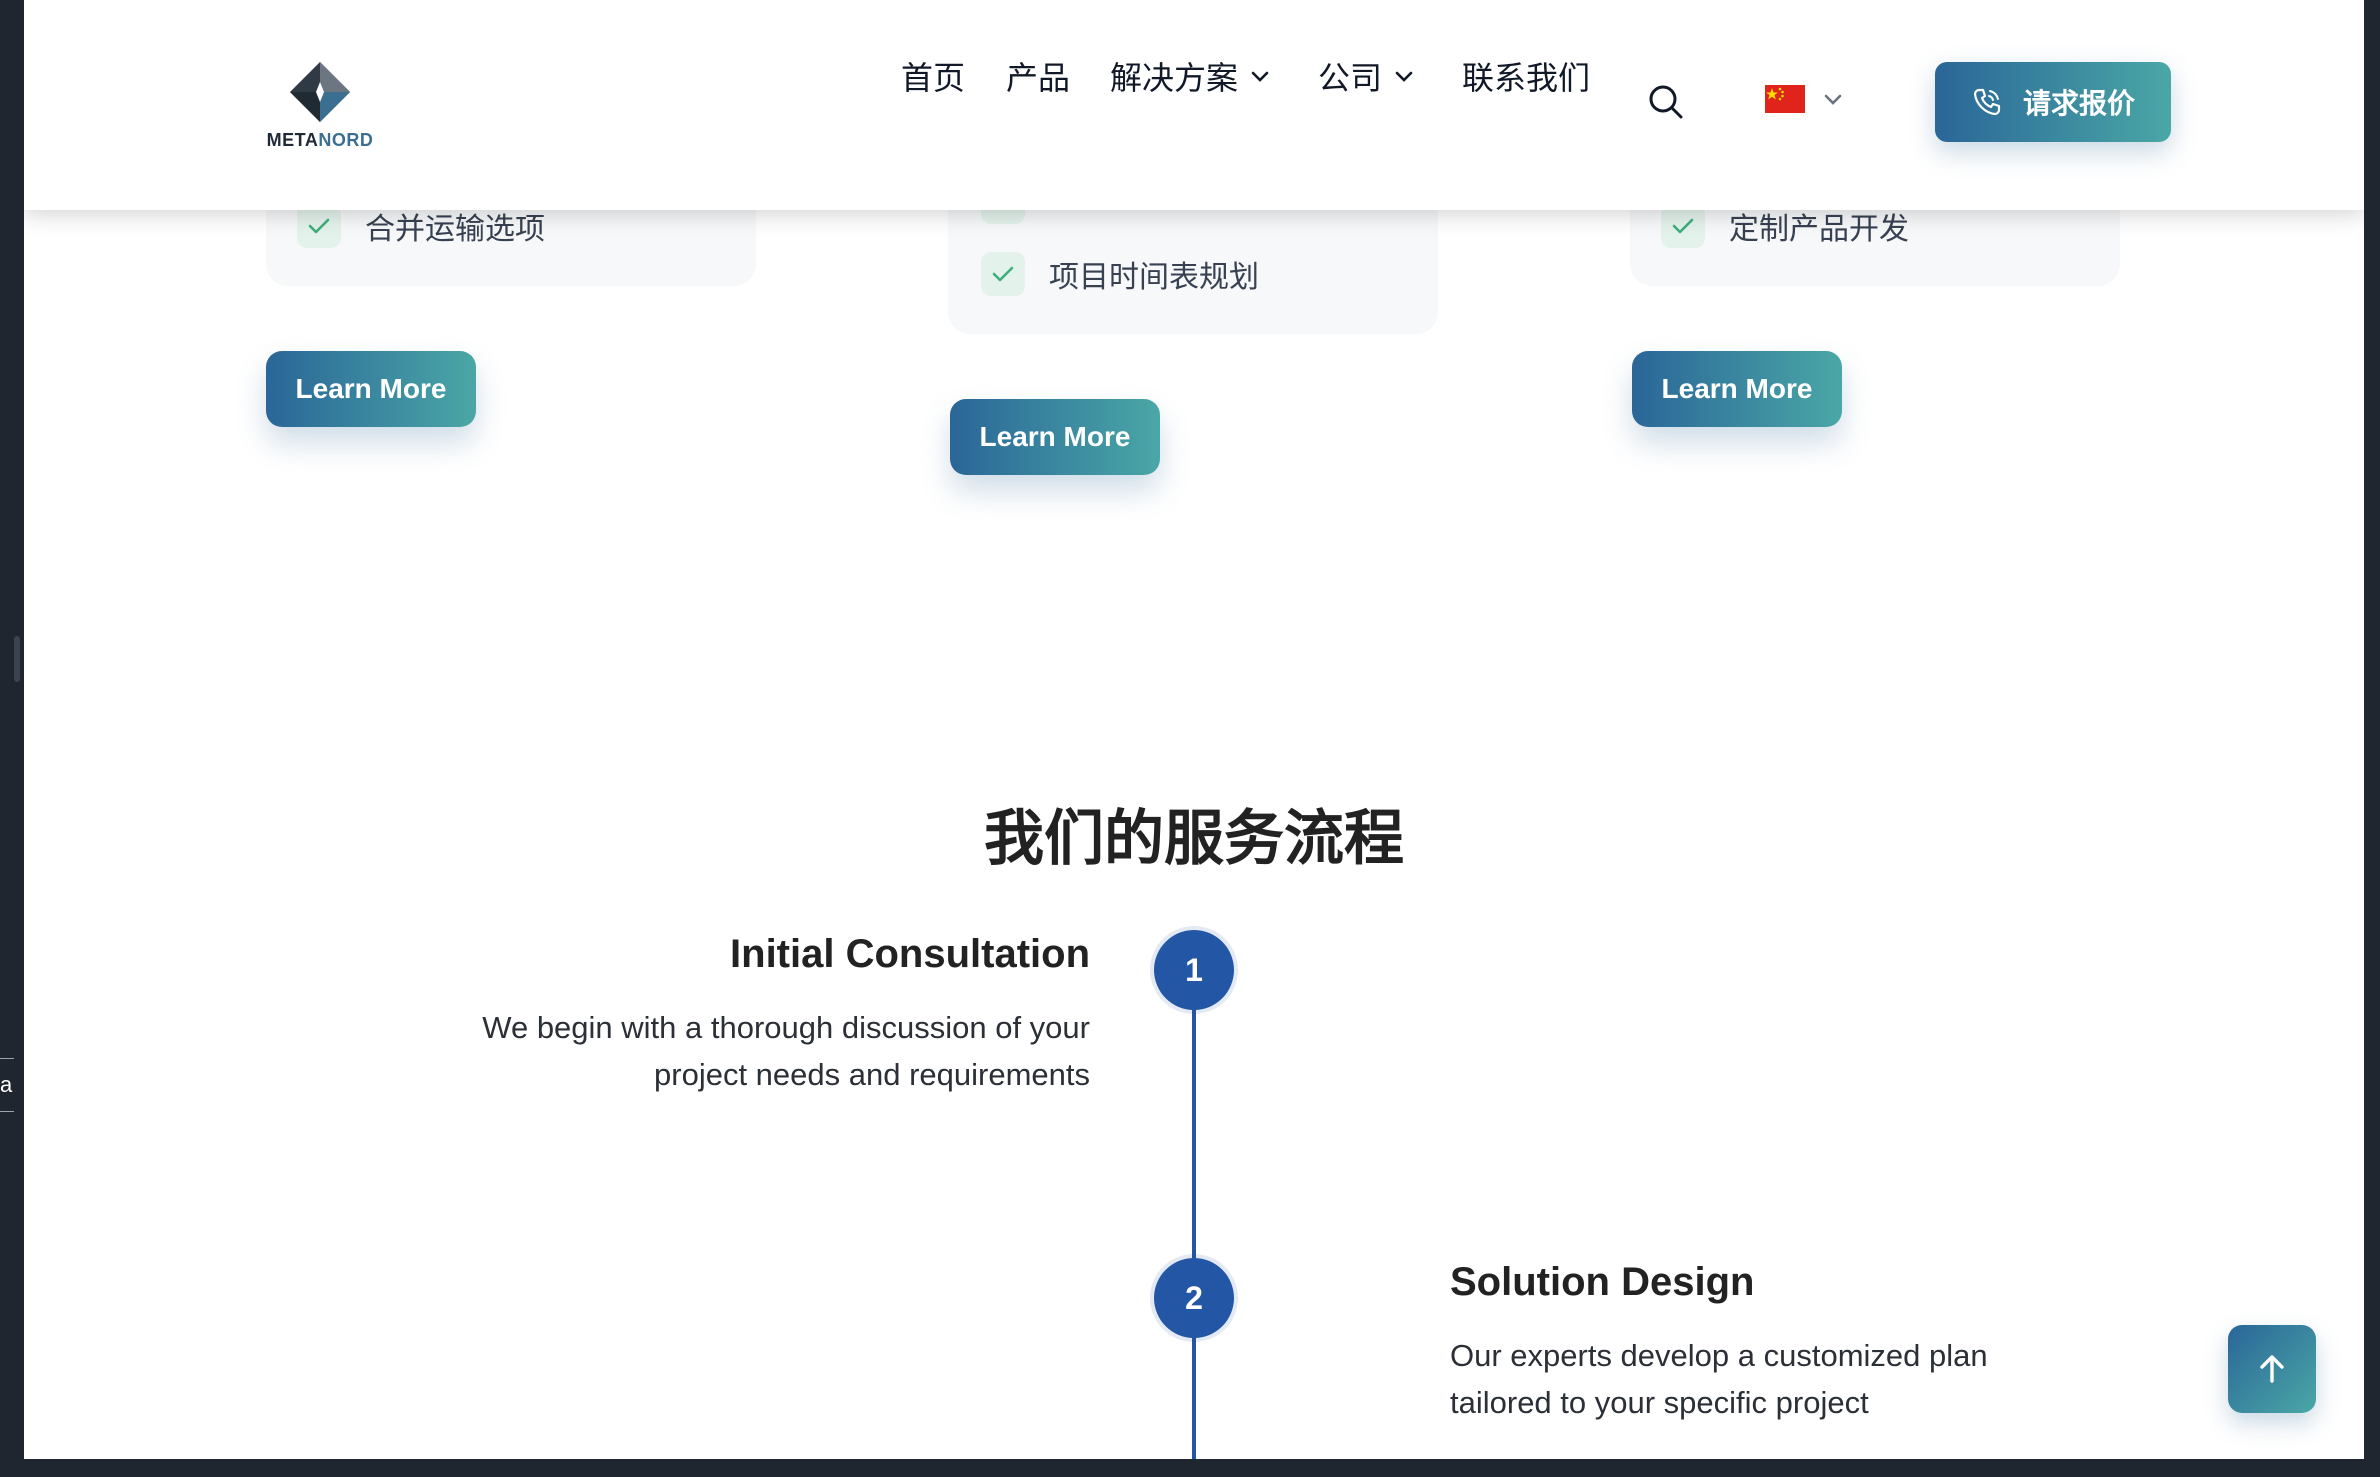 The width and height of the screenshot is (2380, 1477). I want to click on nav-label: 解决方案, so click(1174, 78).